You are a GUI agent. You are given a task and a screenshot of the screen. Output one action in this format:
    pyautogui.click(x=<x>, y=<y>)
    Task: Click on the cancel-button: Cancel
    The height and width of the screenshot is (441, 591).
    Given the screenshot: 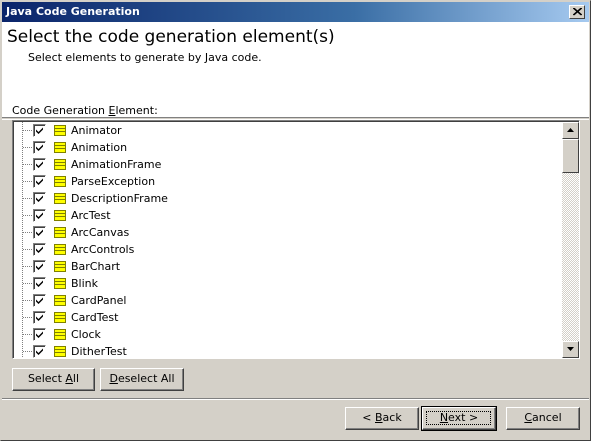 What is the action you would take?
    pyautogui.click(x=543, y=418)
    